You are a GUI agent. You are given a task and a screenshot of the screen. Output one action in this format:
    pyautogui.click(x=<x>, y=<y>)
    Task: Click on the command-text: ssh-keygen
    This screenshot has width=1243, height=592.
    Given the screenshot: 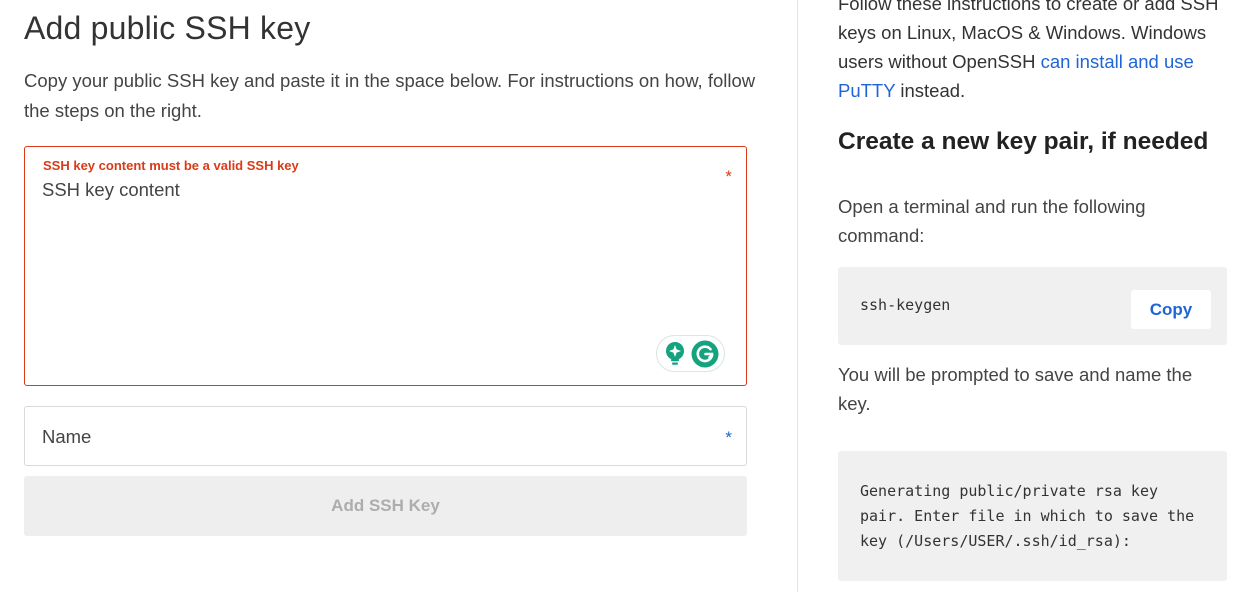 What is the action you would take?
    pyautogui.click(x=905, y=305)
    